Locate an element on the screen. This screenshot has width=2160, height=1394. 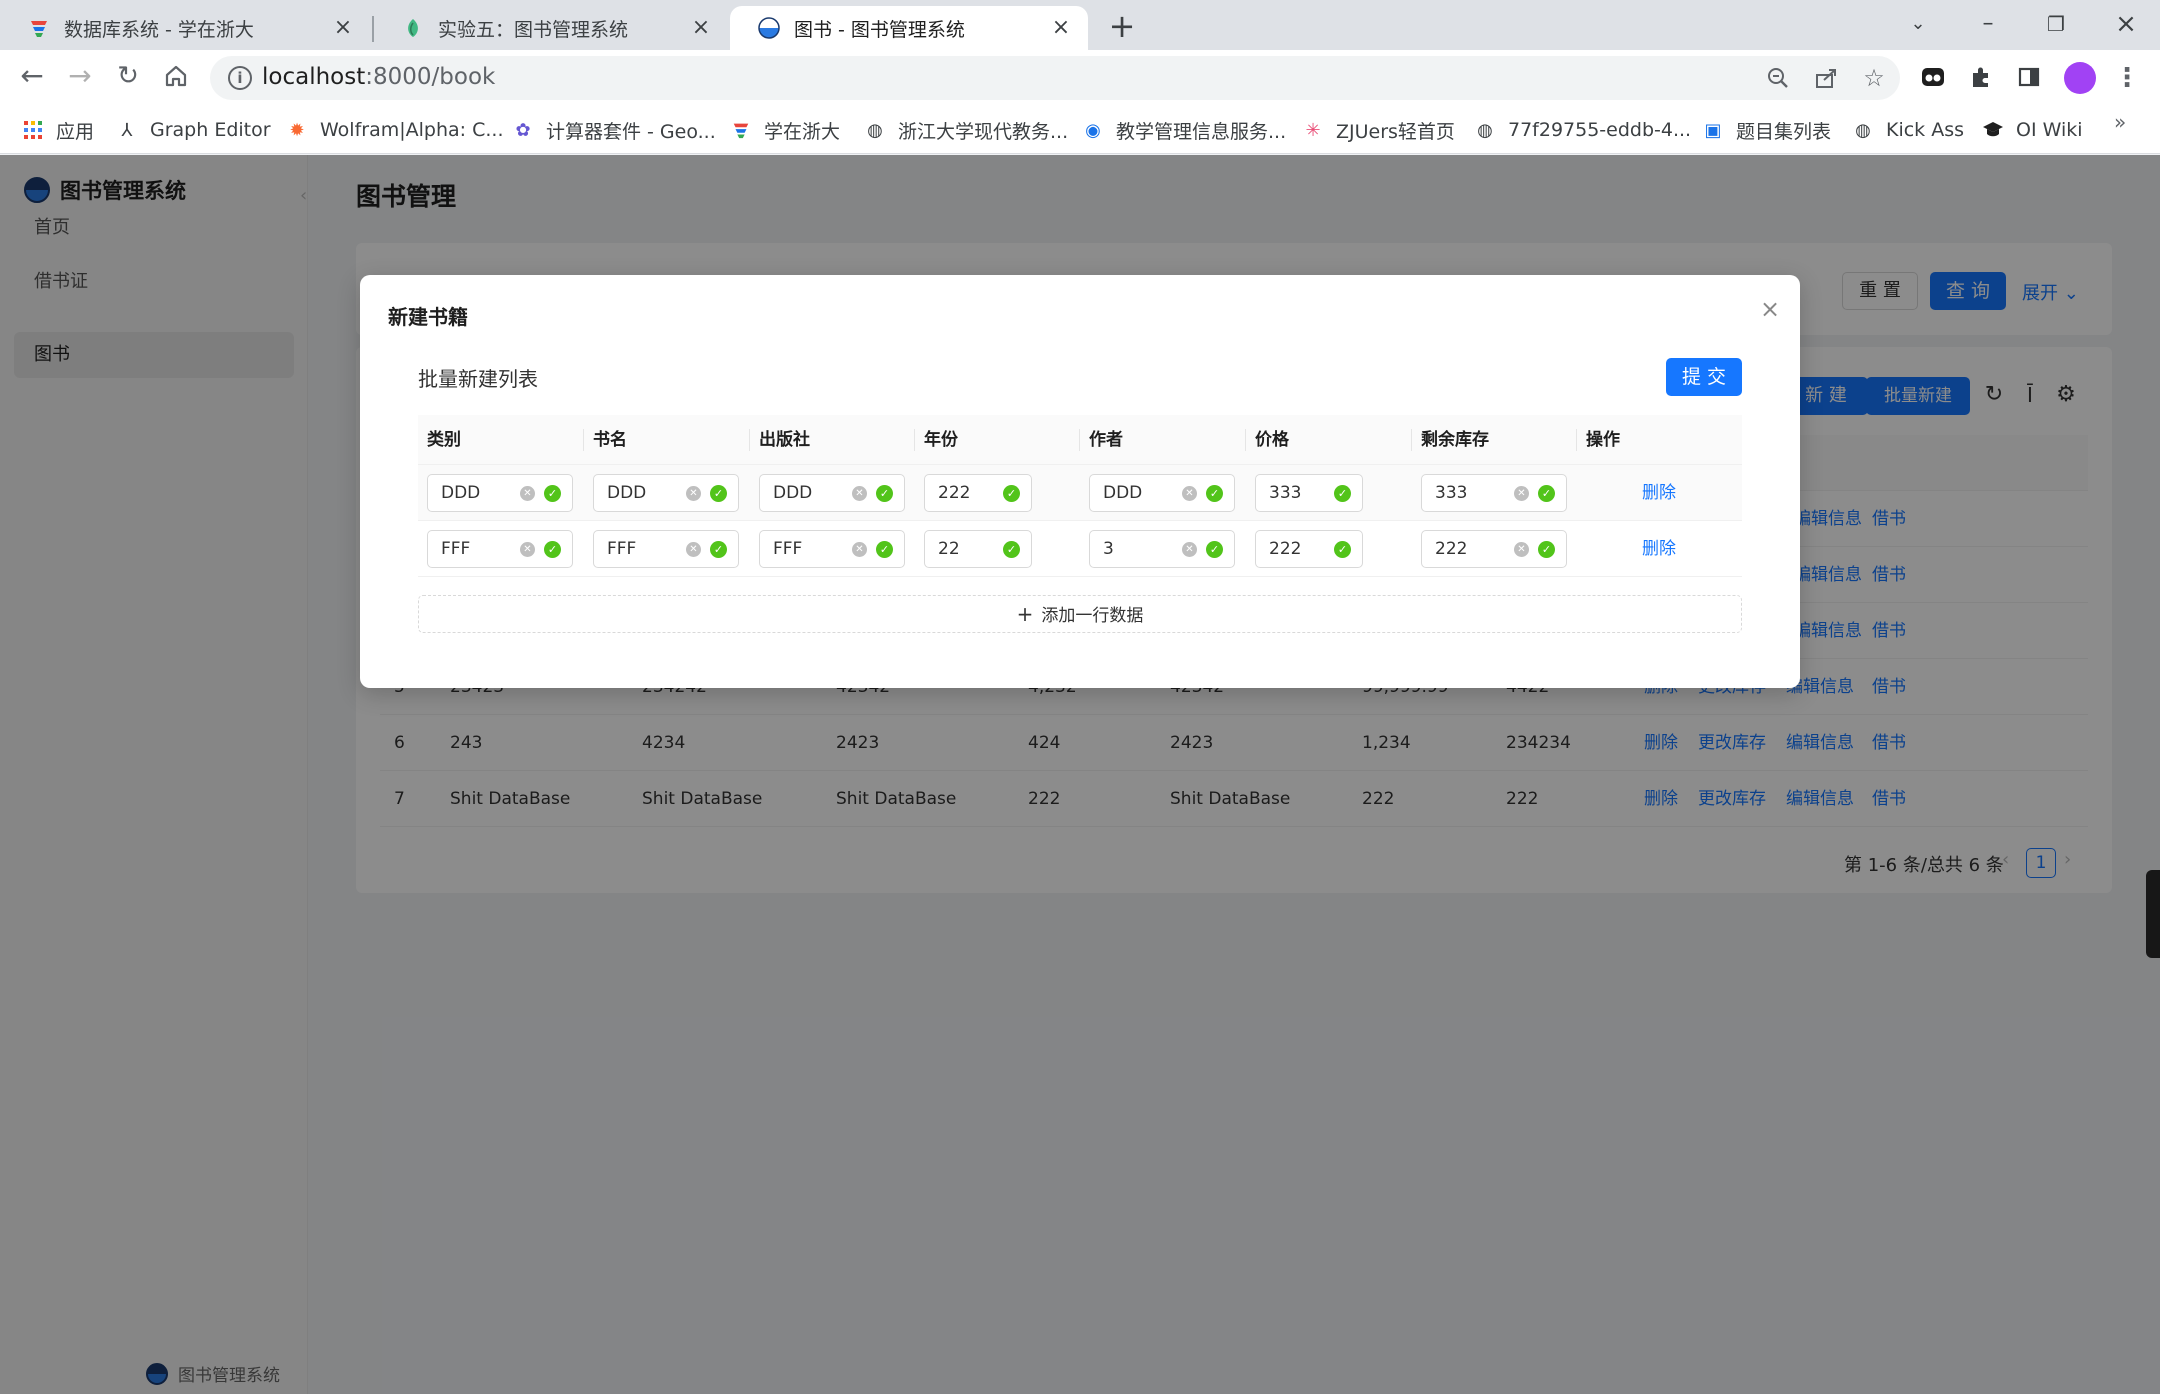
tab-search-chevron-icon: ⌄ is located at coordinates (1918, 24).